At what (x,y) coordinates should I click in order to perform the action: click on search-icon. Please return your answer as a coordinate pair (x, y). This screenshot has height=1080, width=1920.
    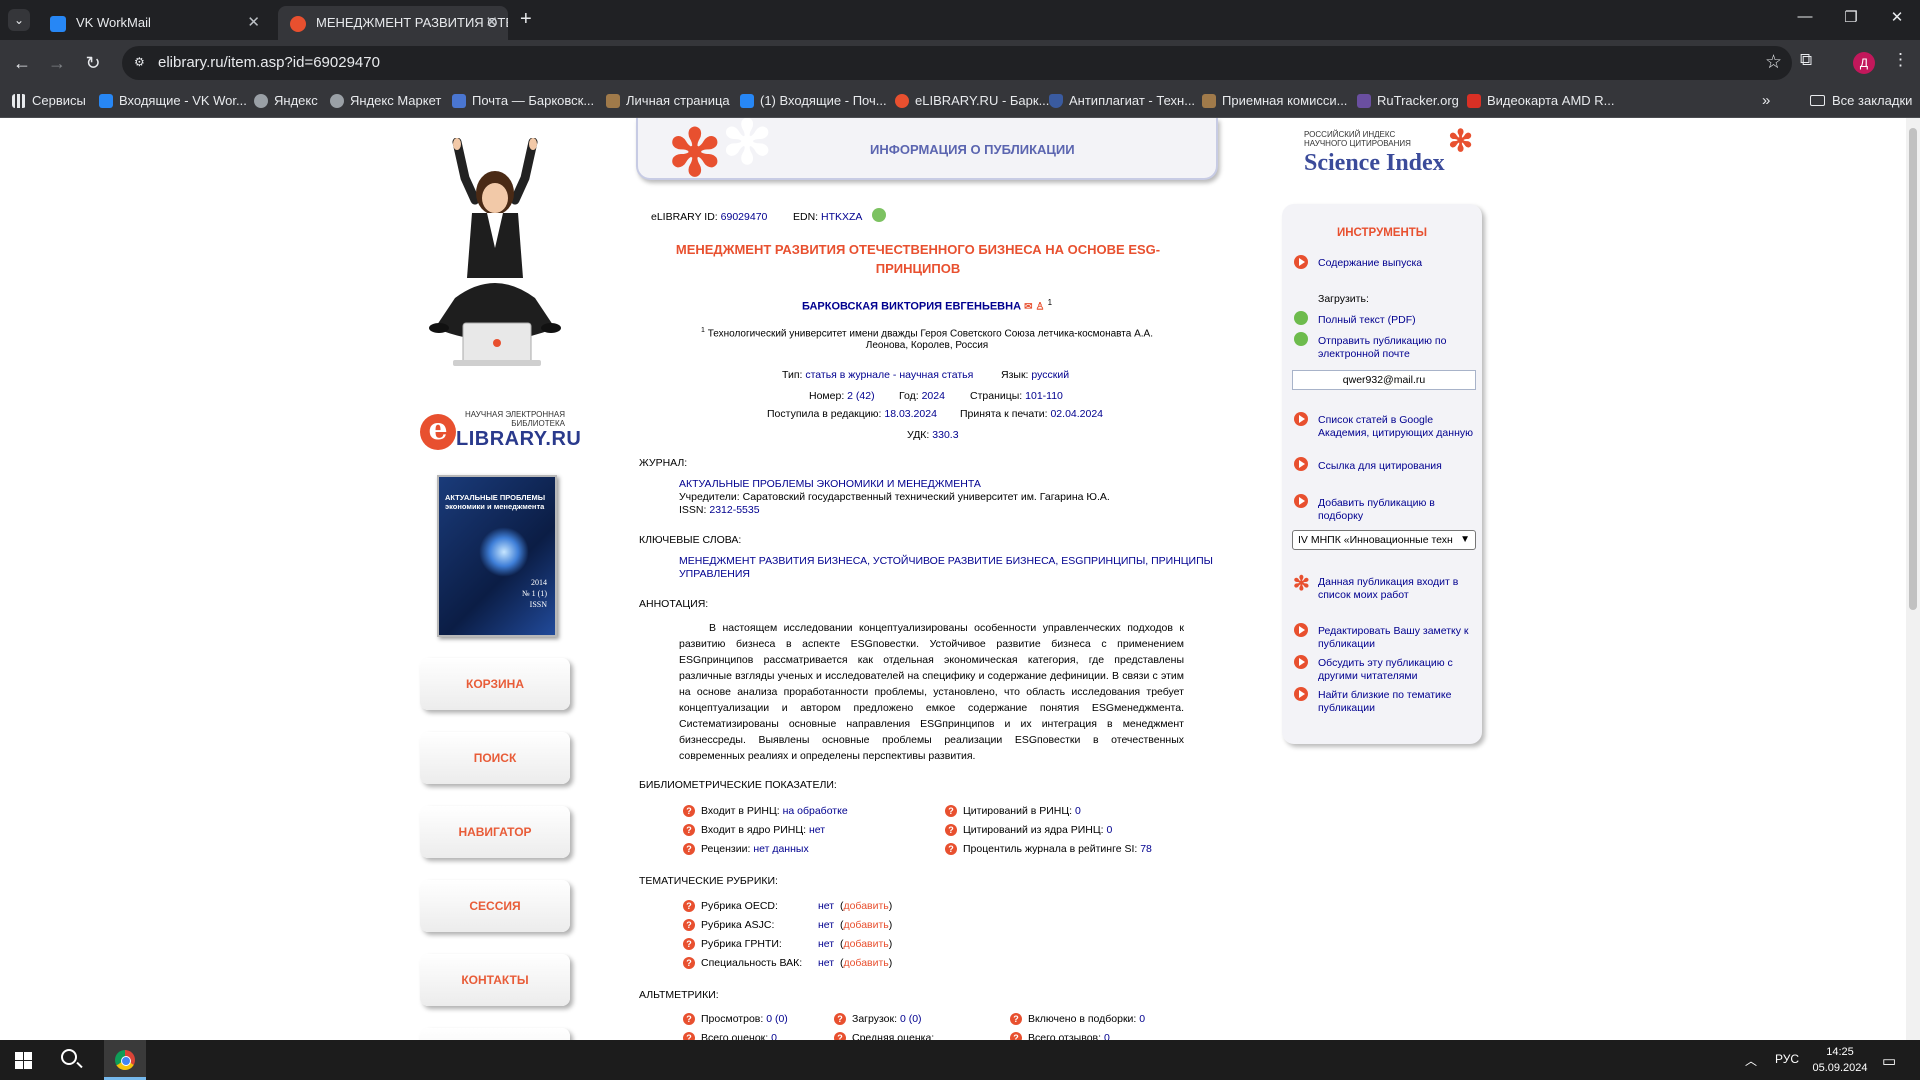
    Looking at the image, I should click on (69, 1057).